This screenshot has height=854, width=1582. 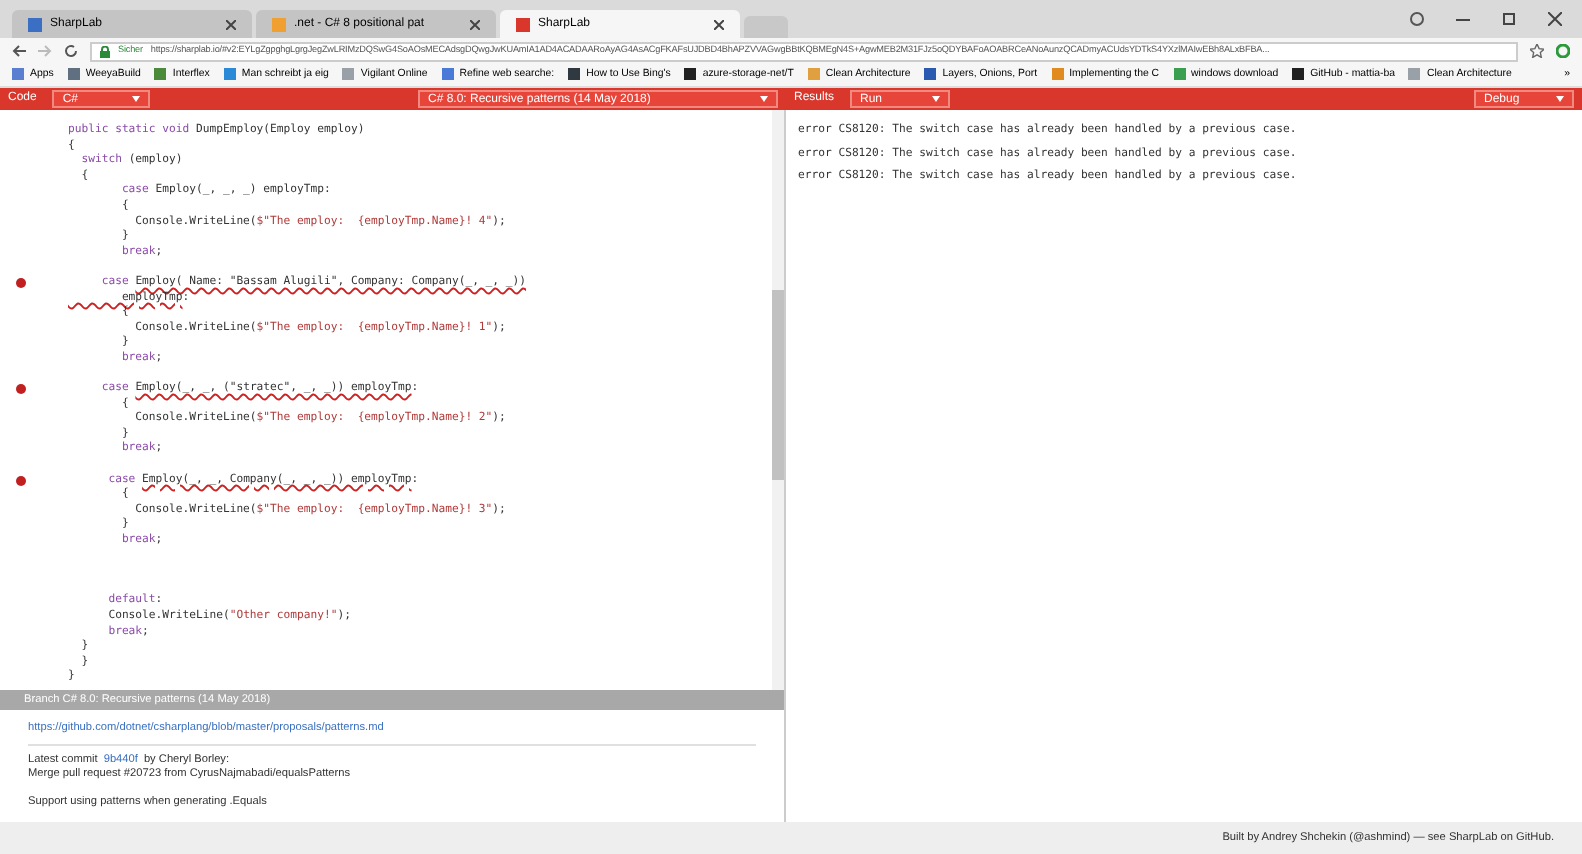 I want to click on scrollbar, so click(x=778, y=400).